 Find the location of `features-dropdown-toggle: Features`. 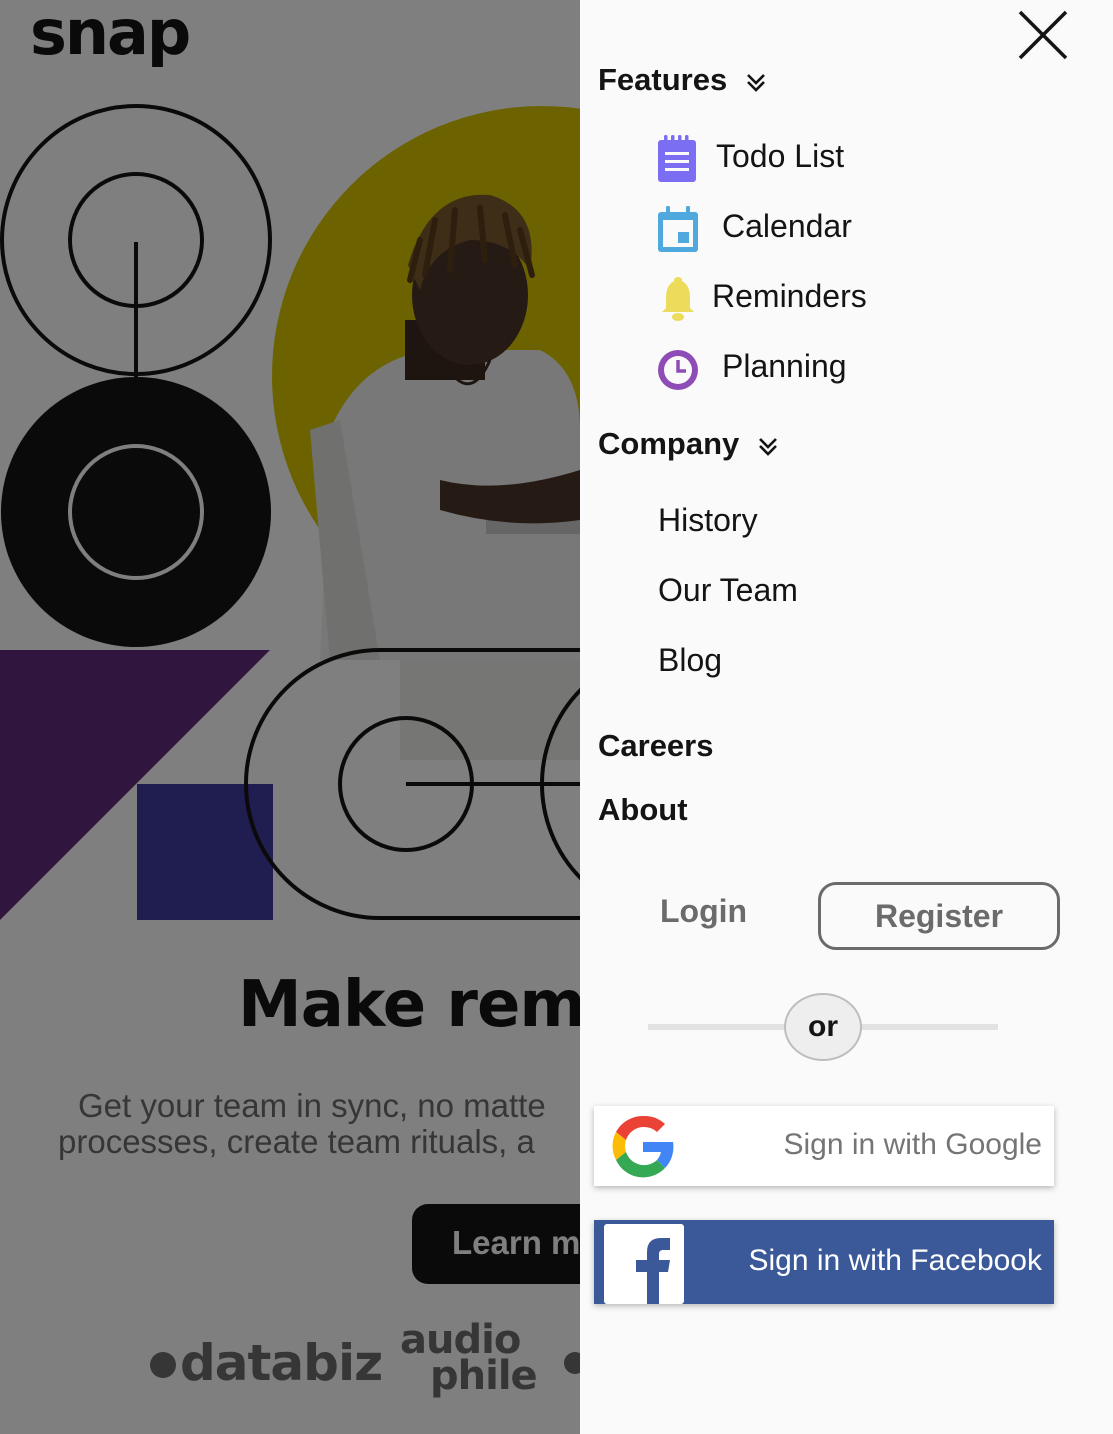

features-dropdown-toggle: Features is located at coordinates (682, 80).